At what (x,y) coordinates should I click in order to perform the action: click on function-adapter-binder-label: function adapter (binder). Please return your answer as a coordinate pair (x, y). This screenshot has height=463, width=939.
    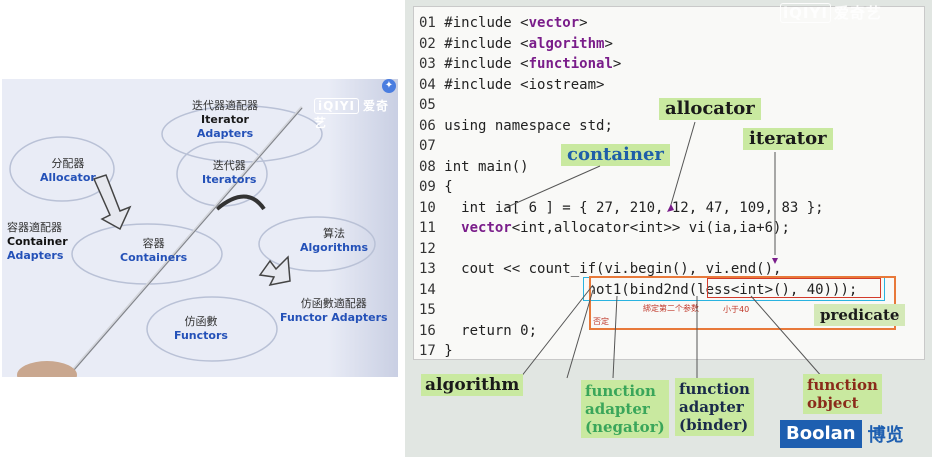
    Looking at the image, I should click on (714, 407).